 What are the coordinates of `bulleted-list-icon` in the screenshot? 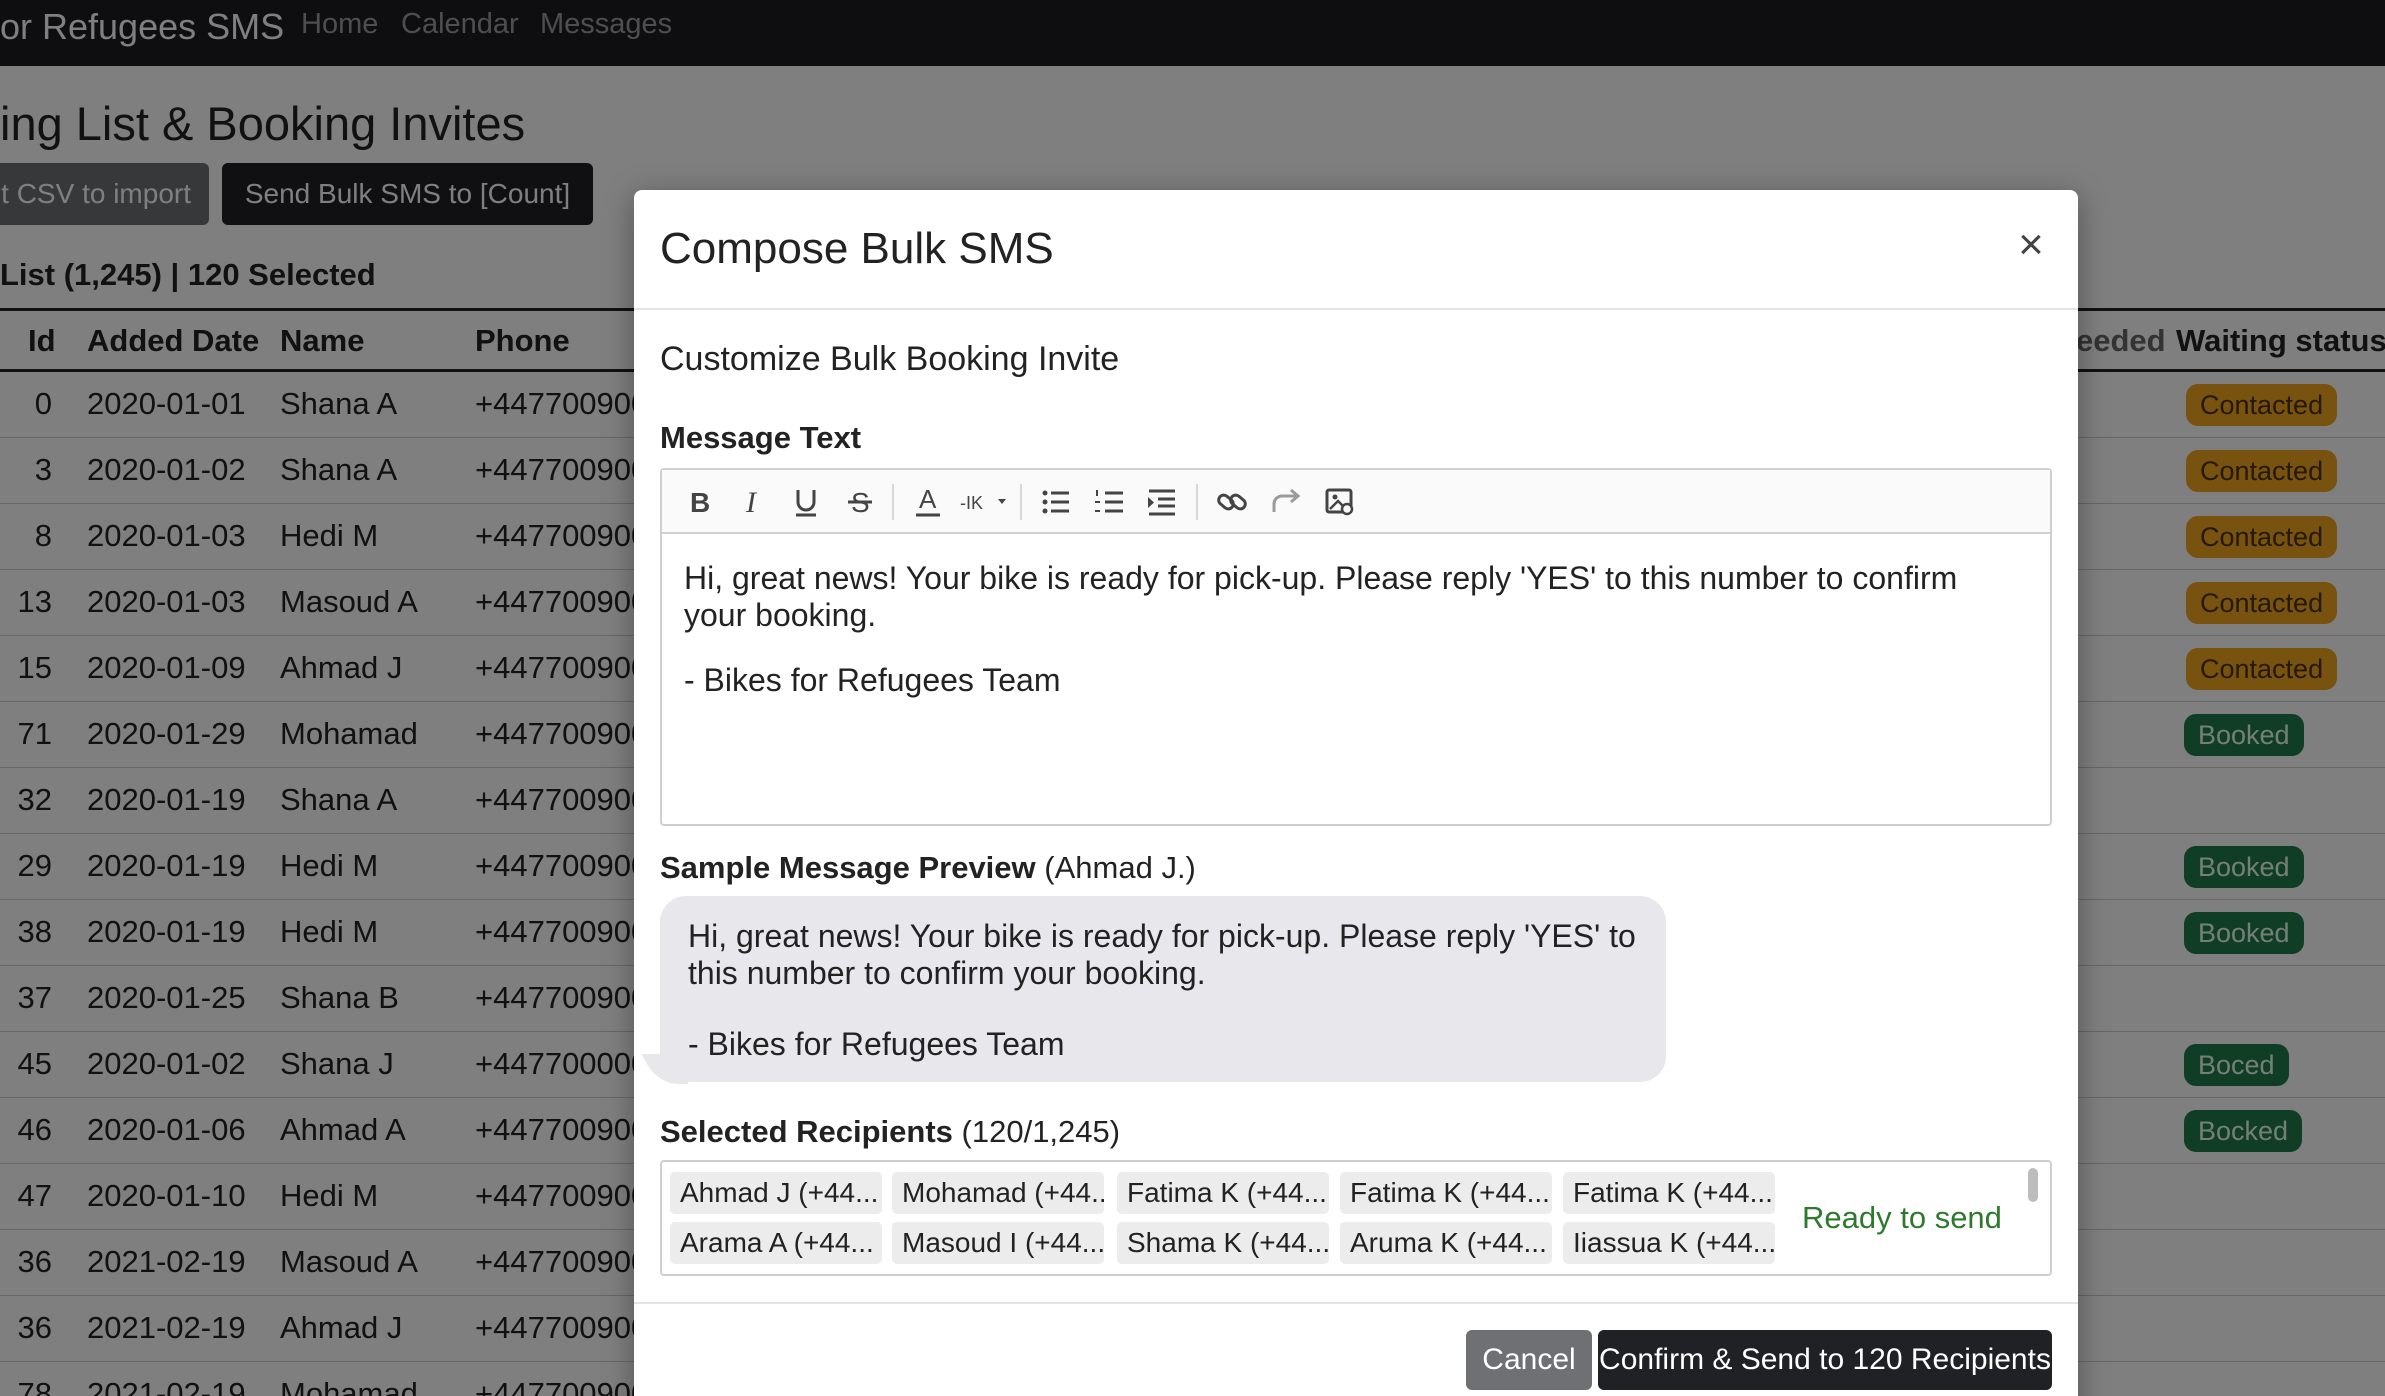 It's located at (1056, 502).